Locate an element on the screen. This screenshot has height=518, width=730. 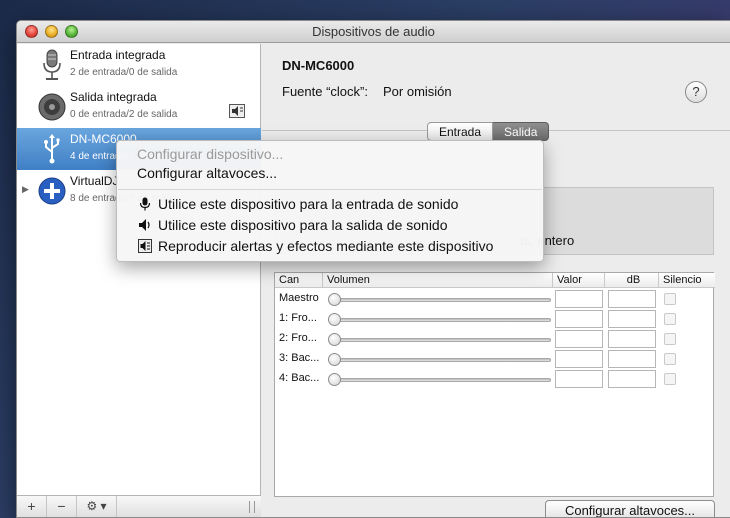
device-name: VirtualDJ is located at coordinates (94, 181).